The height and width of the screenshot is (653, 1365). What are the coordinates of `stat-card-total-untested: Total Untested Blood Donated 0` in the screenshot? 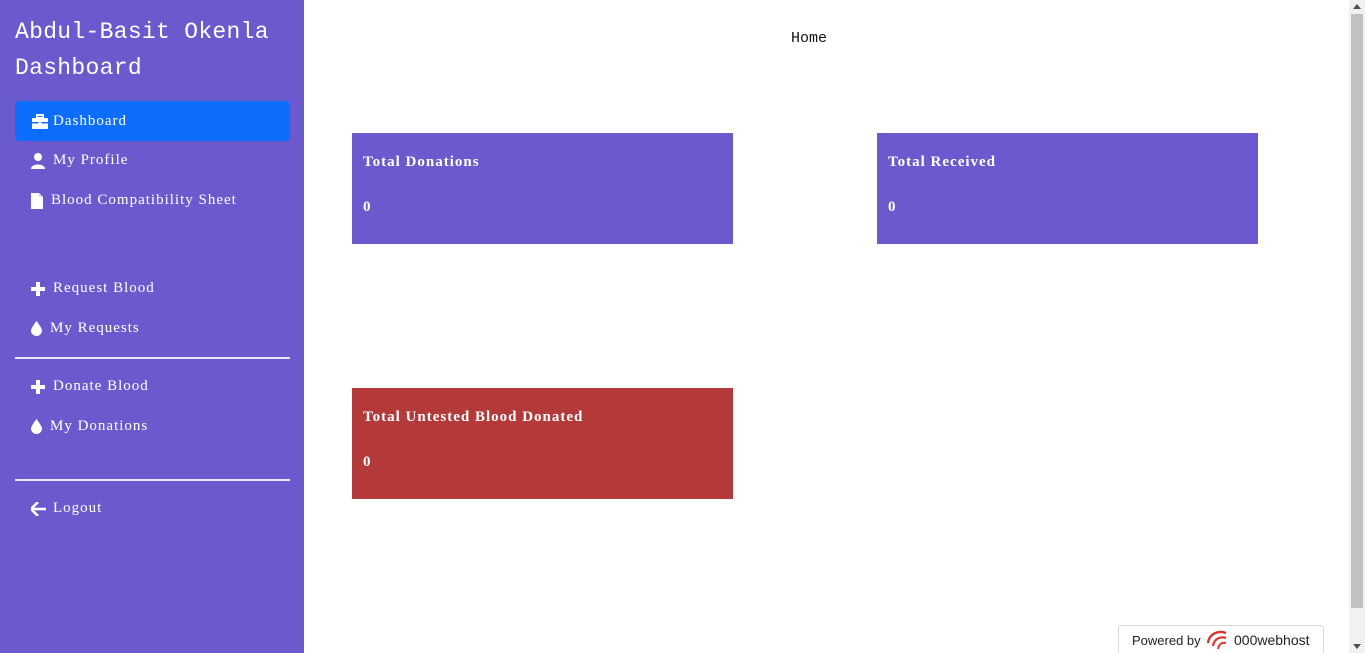 It's located at (542, 443).